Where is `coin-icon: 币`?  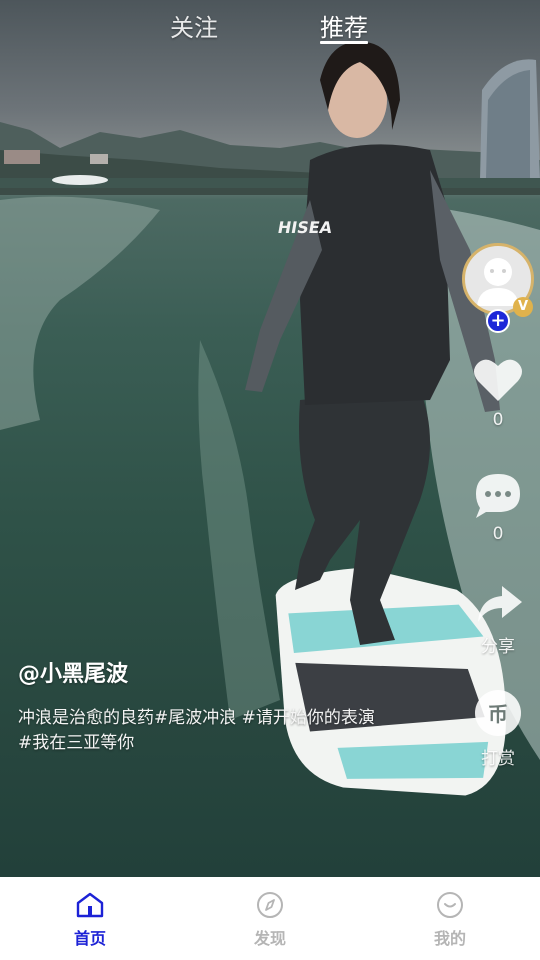 coin-icon: 币 is located at coordinates (498, 713).